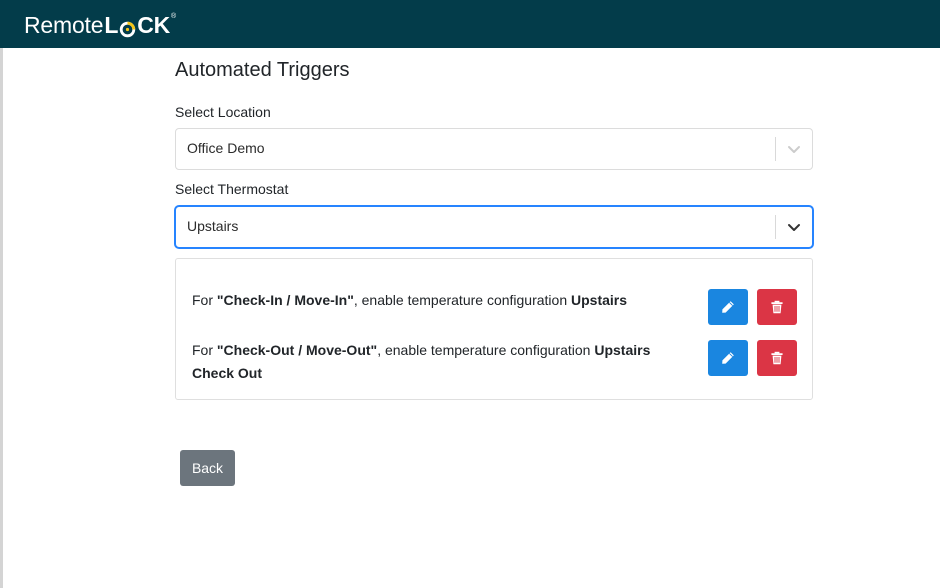 The width and height of the screenshot is (940, 588). I want to click on logo-l-letter: L, so click(111, 24).